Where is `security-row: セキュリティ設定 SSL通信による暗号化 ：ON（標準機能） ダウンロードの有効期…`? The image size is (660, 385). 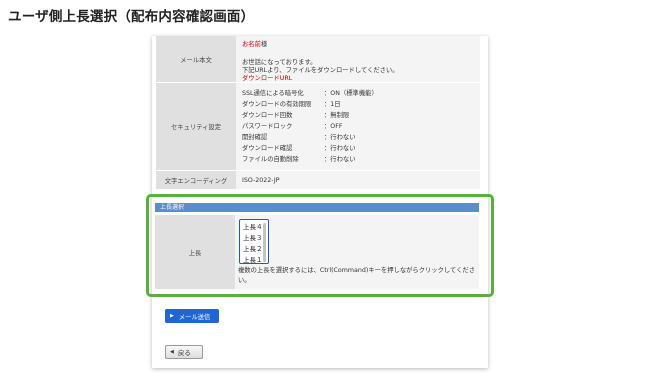 security-row: セキュリティ設定 SSL通信による暗号化 ：ON（標準機能） ダウンロードの有効期… is located at coordinates (318, 126).